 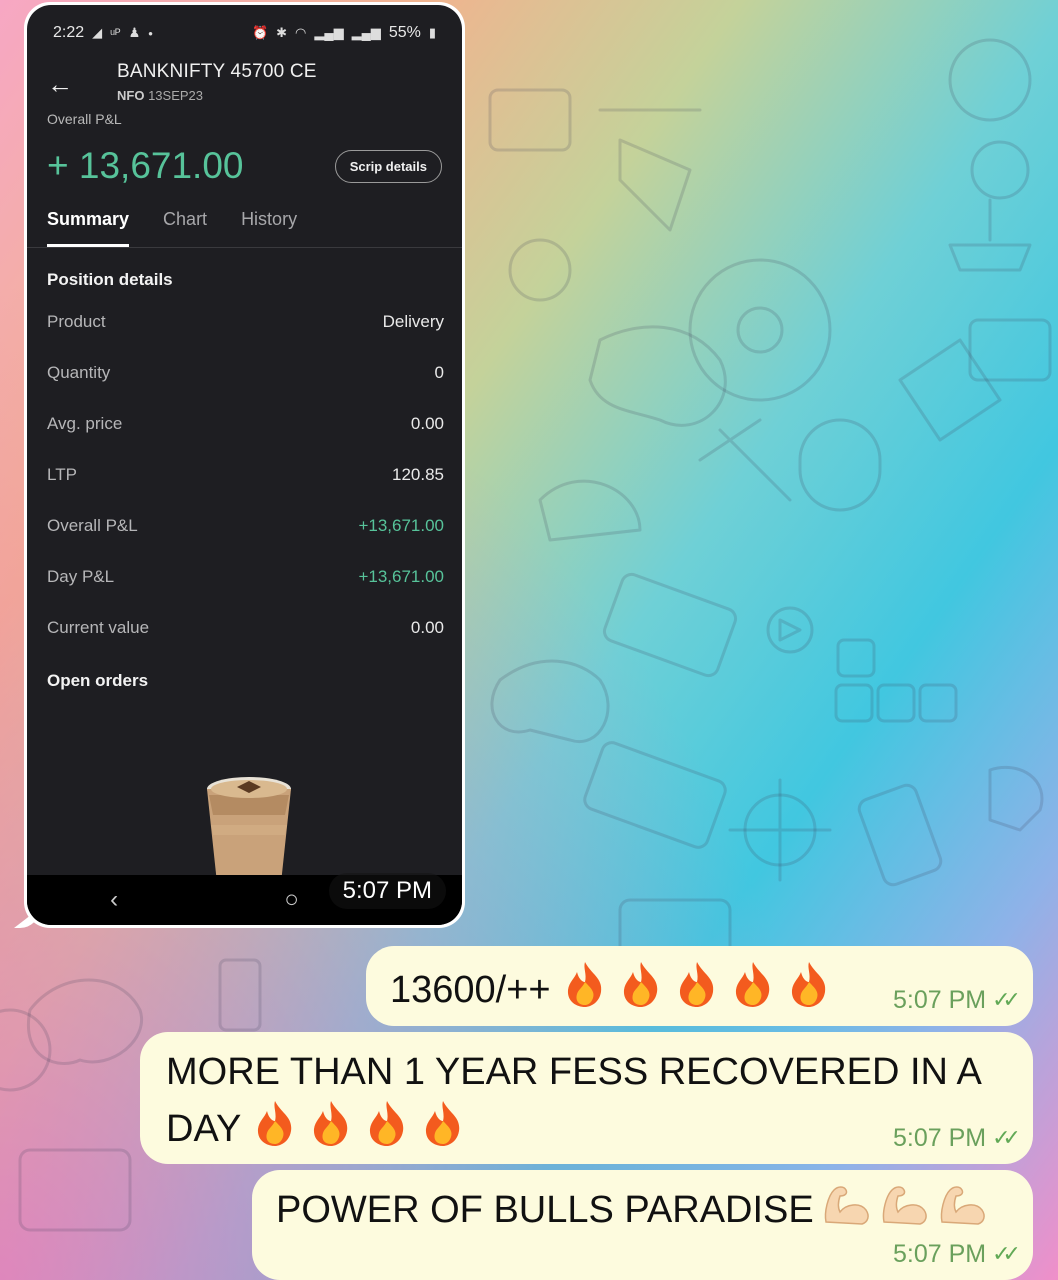 What do you see at coordinates (657, 376) in the screenshot?
I see `gamepad-doodle` at bounding box center [657, 376].